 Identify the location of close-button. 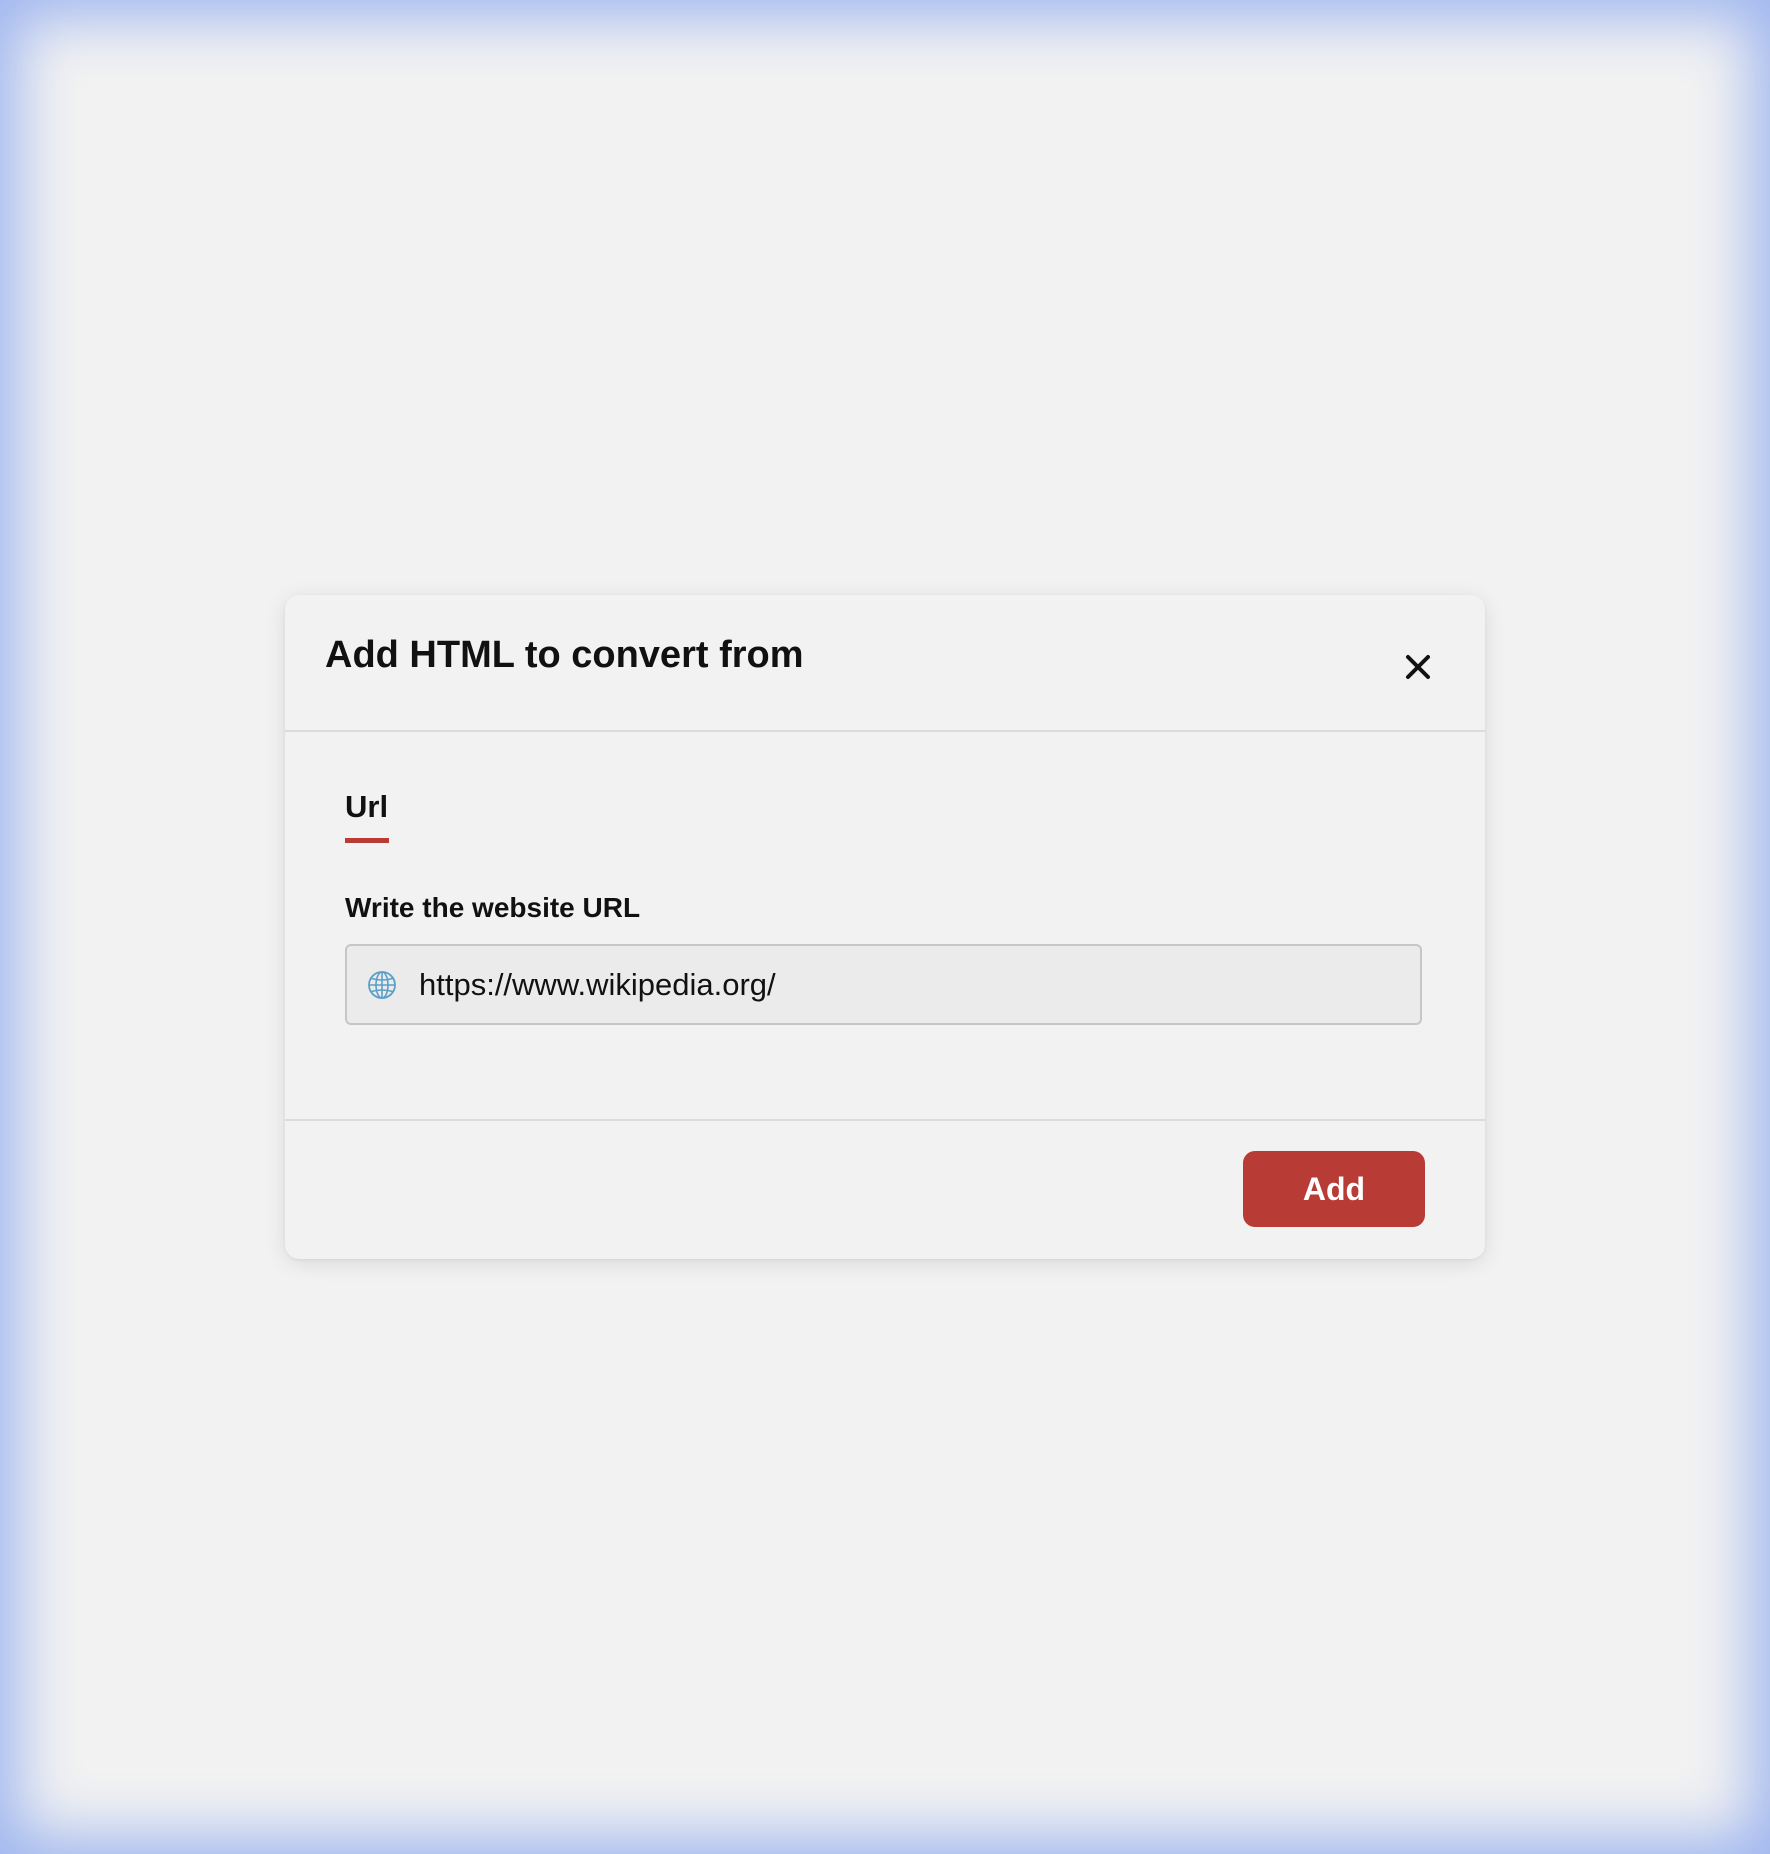
(1418, 667).